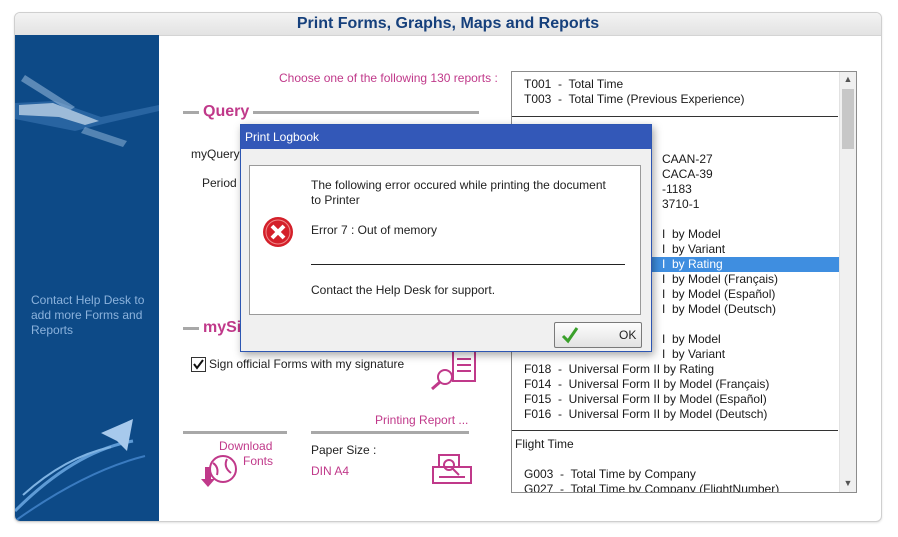 This screenshot has width=898, height=537. I want to click on download-fonts-line2: Fonts, so click(258, 461).